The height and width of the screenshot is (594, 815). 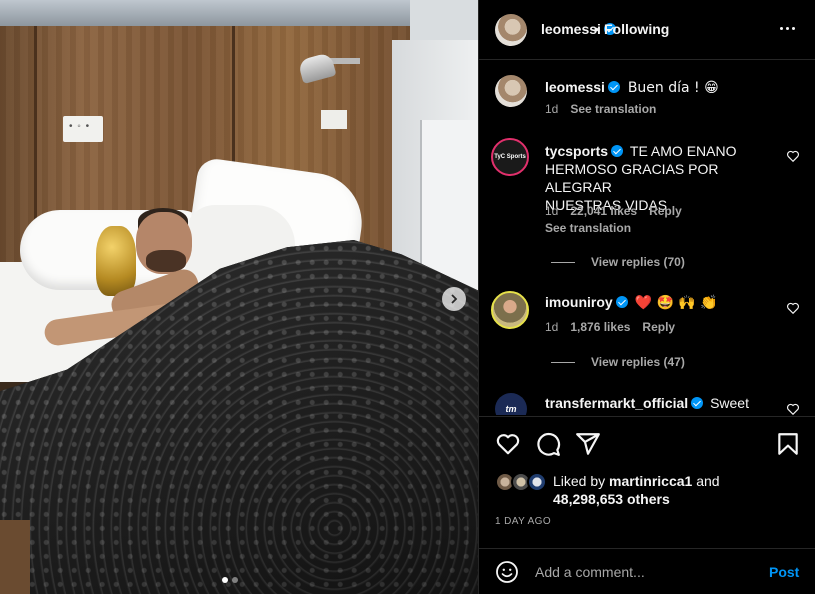 I want to click on wall-outlet, so click(x=83, y=129).